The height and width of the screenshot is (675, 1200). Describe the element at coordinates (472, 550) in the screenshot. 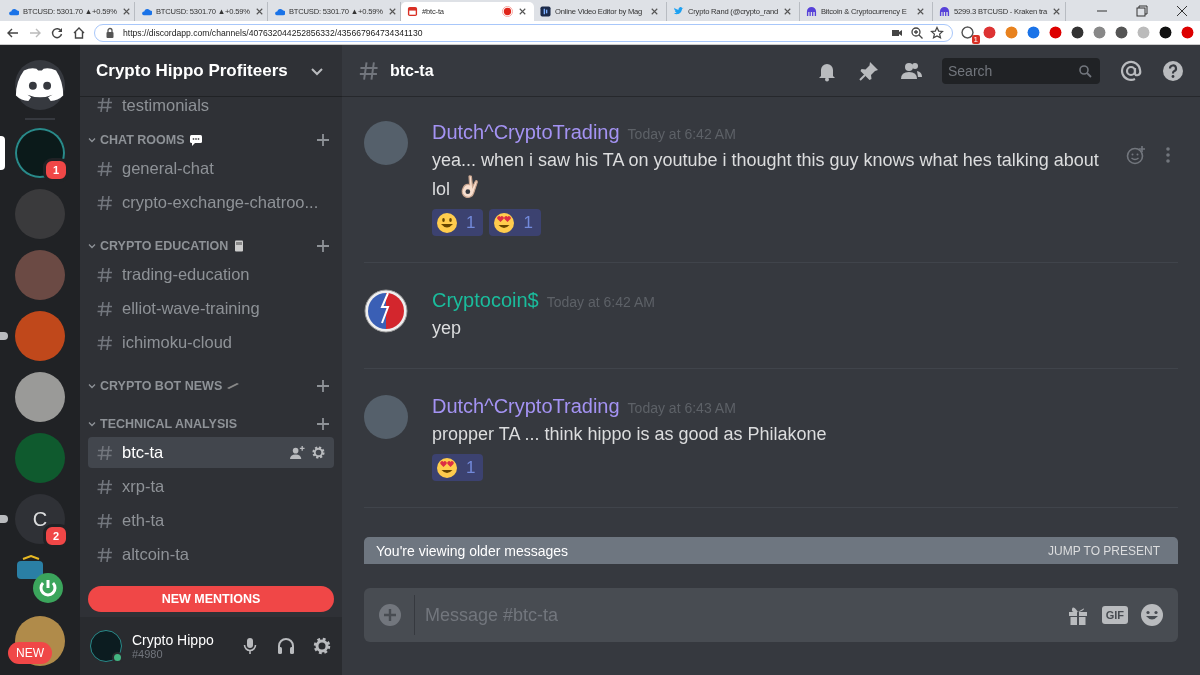

I see `older-messages-text: You're viewing older messages` at that location.